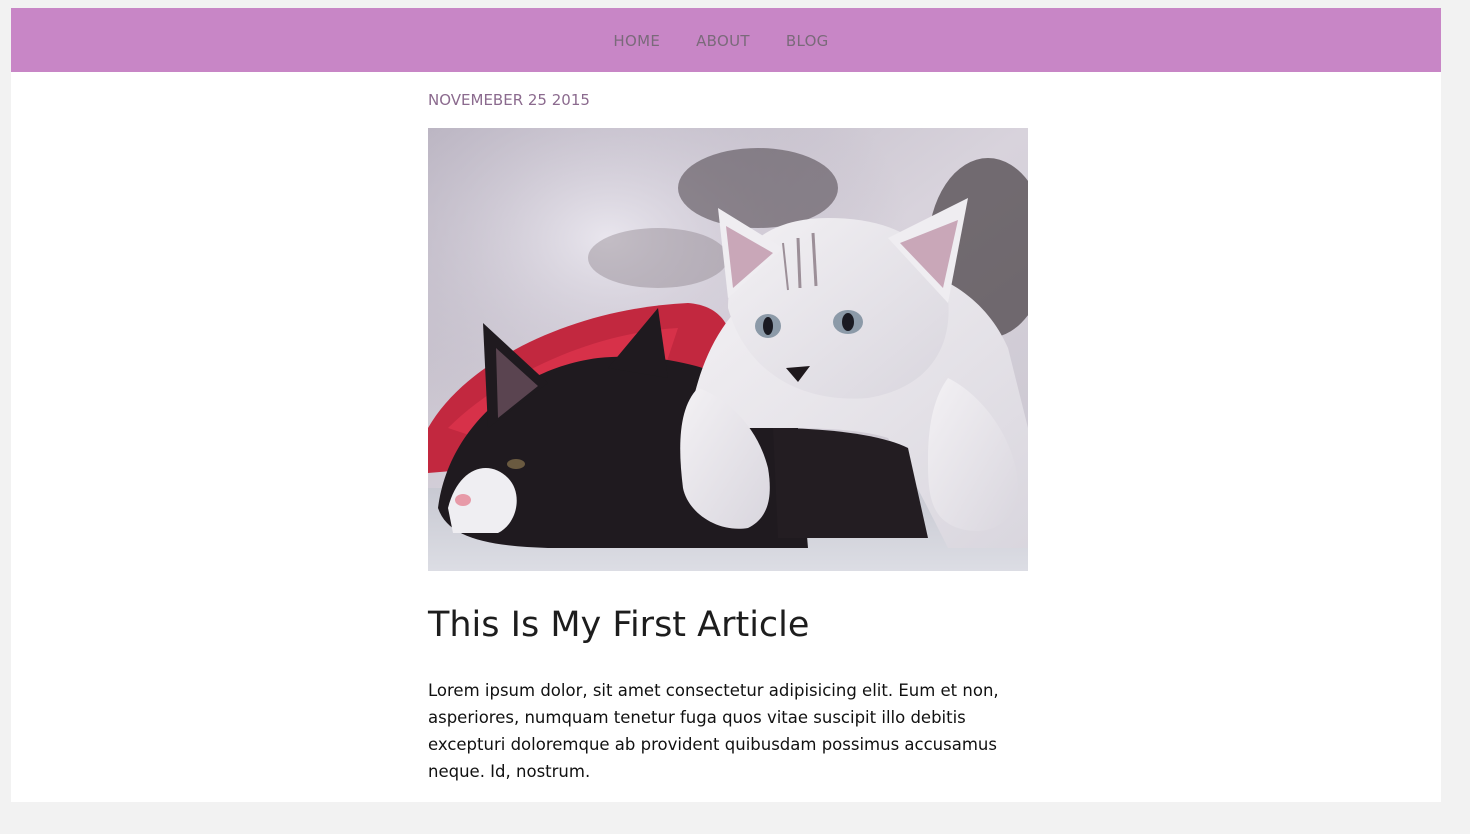 The image size is (1470, 834). I want to click on nav-link-blog: BLOG, so click(807, 41).